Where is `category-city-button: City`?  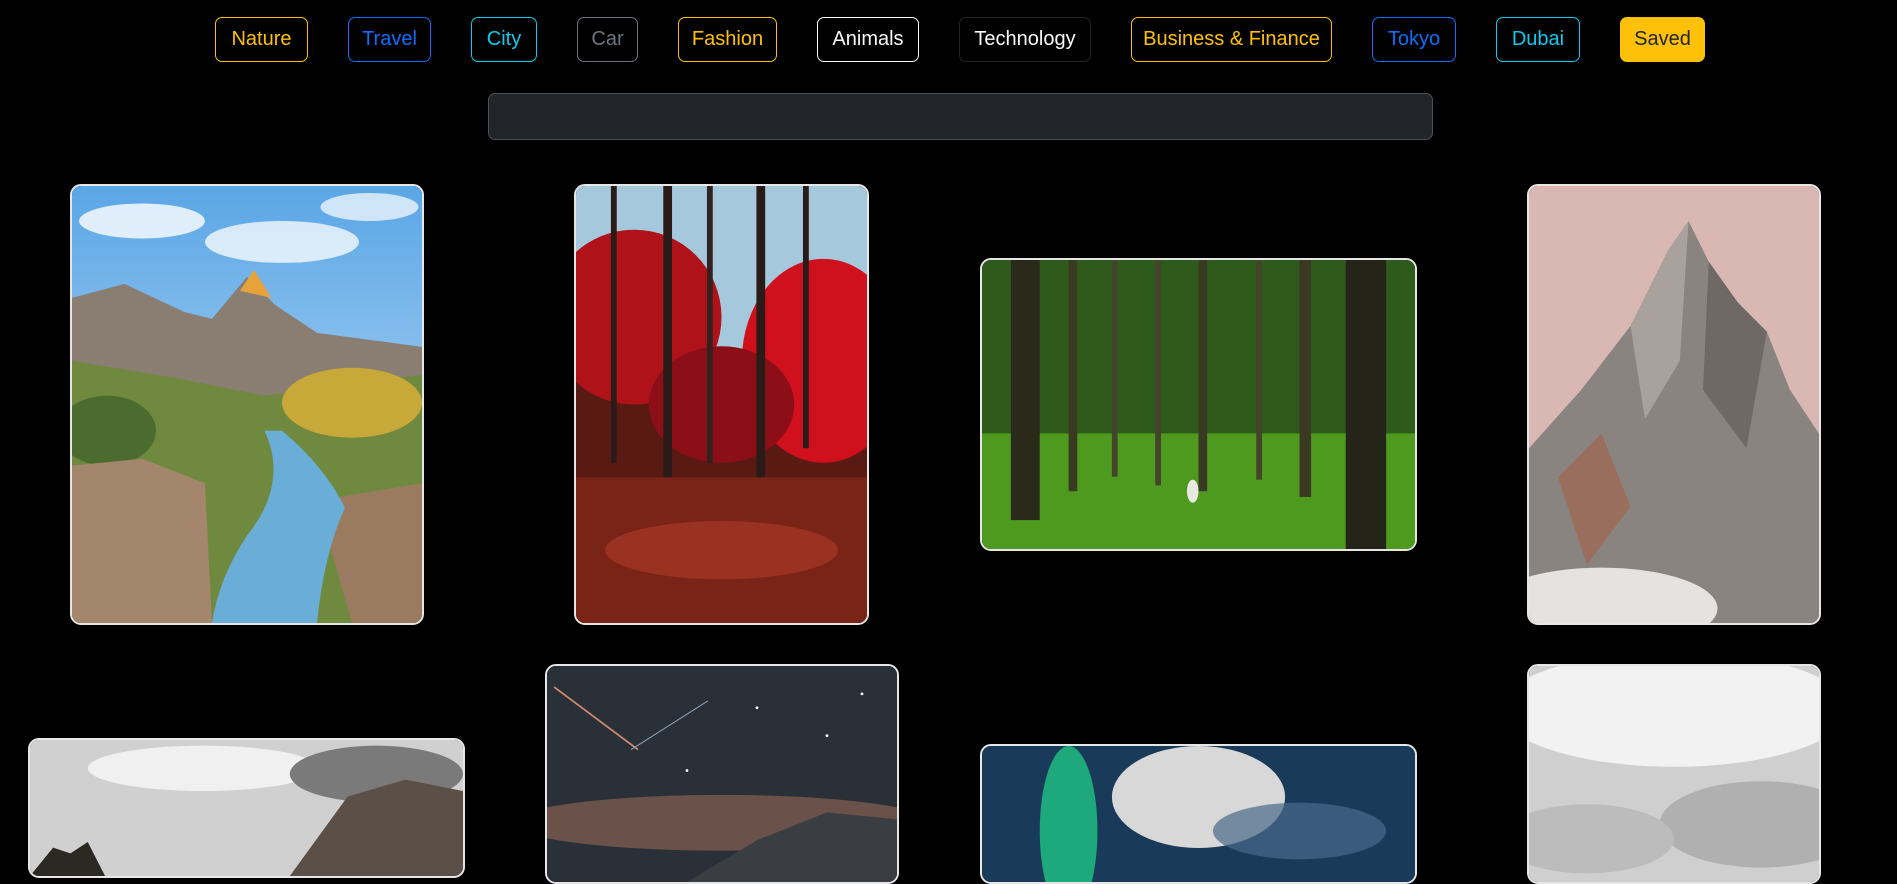
category-city-button: City is located at coordinates (504, 39).